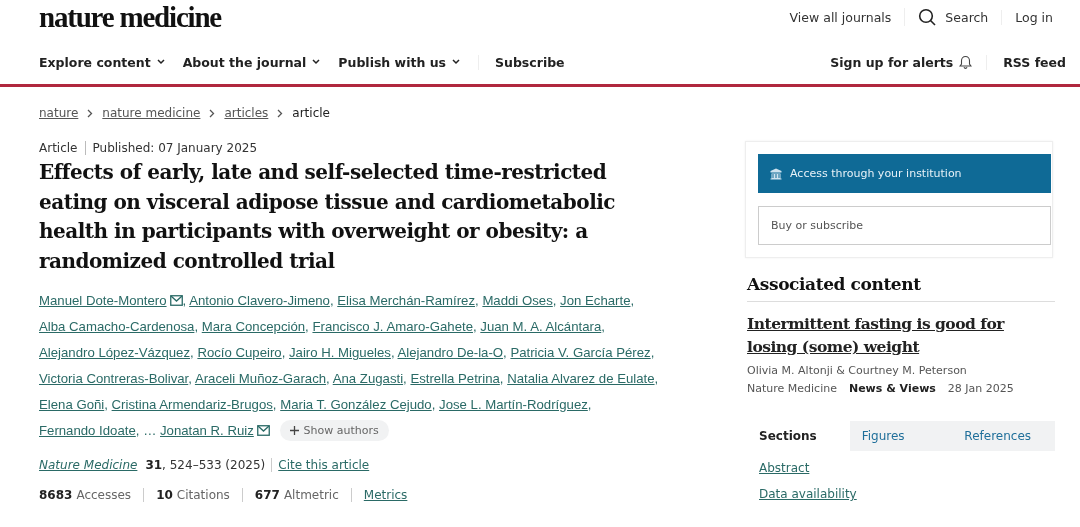 This screenshot has height=527, width=1080. What do you see at coordinates (953, 17) in the screenshot?
I see `search-link: Search` at bounding box center [953, 17].